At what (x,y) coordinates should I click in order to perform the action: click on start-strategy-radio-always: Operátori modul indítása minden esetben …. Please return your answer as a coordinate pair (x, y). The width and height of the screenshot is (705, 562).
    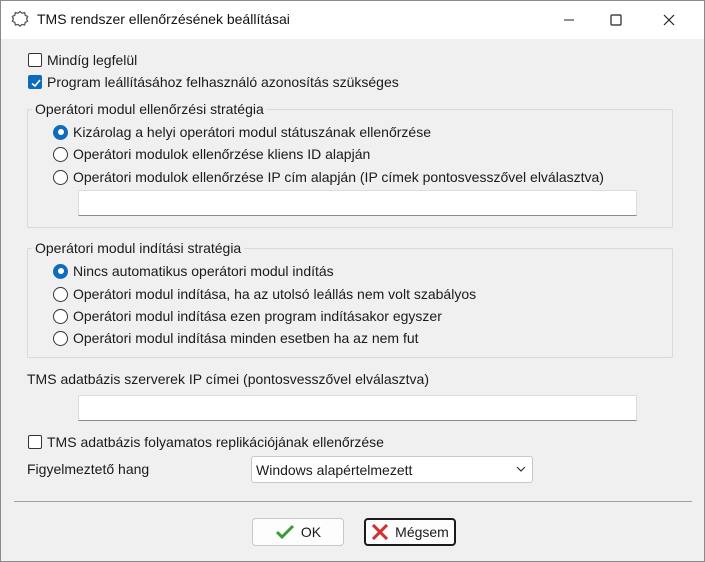
    Looking at the image, I should click on (236, 338).